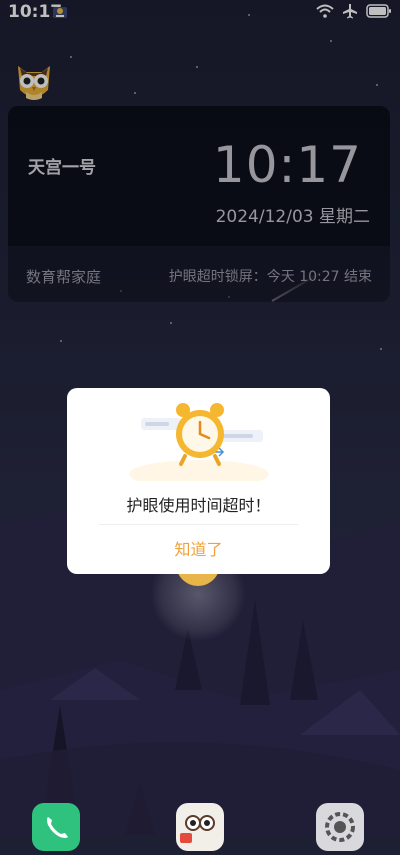  What do you see at coordinates (340, 827) in the screenshot?
I see `settings-icon` at bounding box center [340, 827].